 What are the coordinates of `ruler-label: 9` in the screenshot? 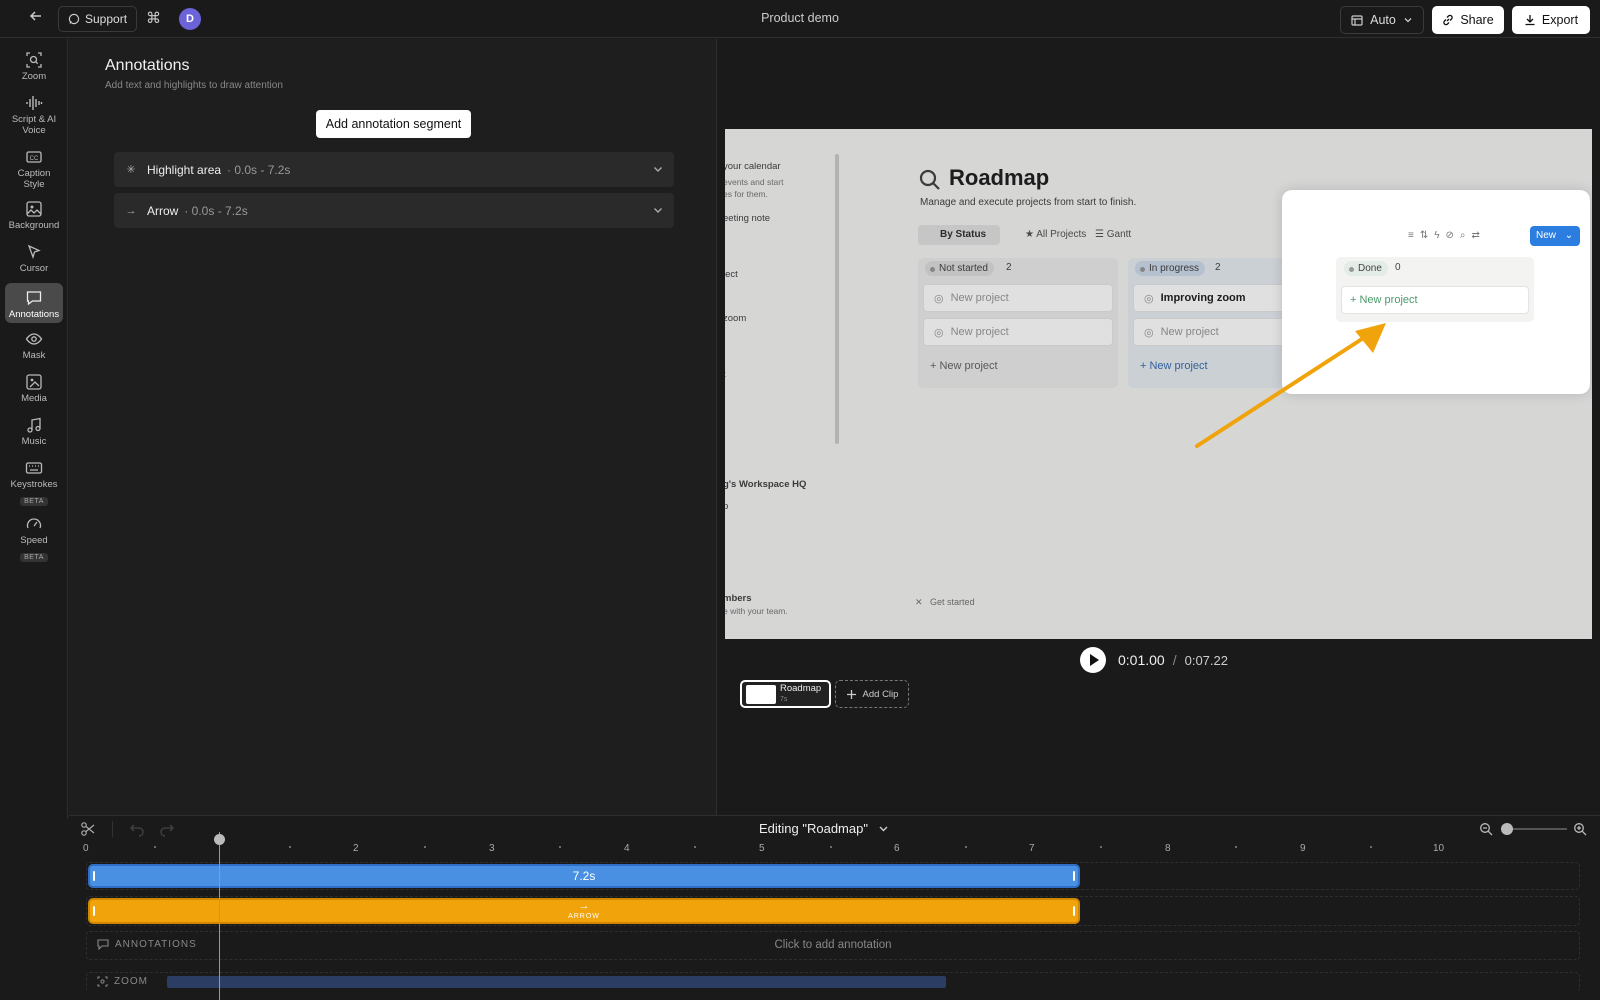 It's located at (1303, 848).